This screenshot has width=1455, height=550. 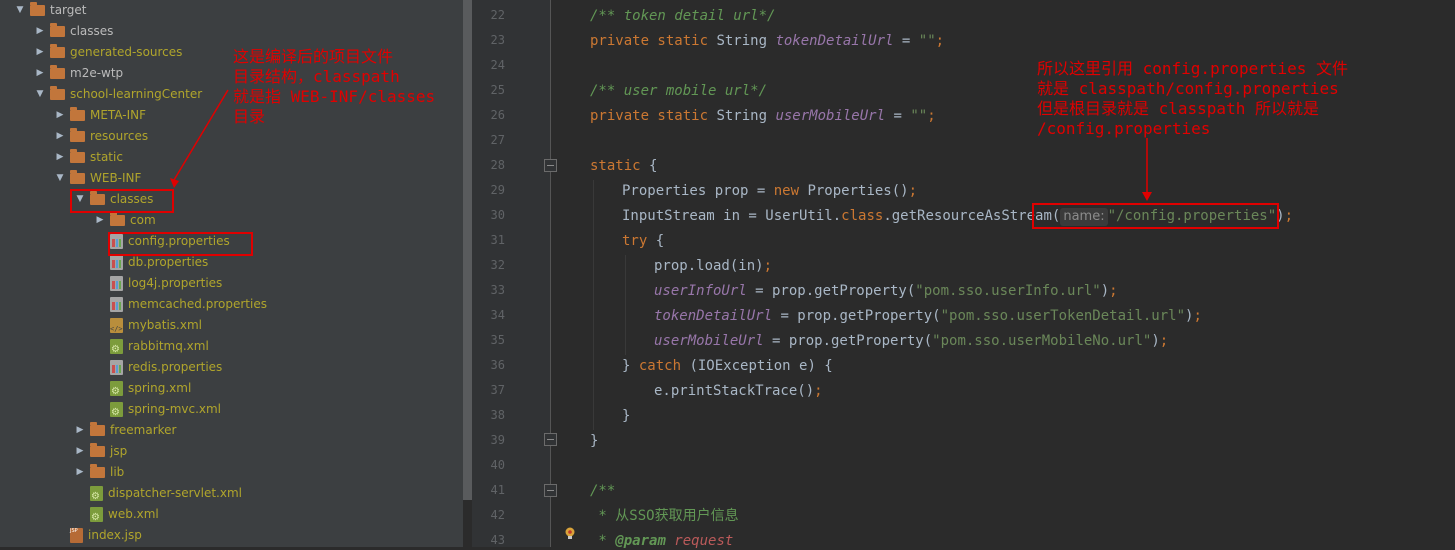 What do you see at coordinates (158, 283) in the screenshot?
I see `tree-item-log4j-properties: log4j.properties` at bounding box center [158, 283].